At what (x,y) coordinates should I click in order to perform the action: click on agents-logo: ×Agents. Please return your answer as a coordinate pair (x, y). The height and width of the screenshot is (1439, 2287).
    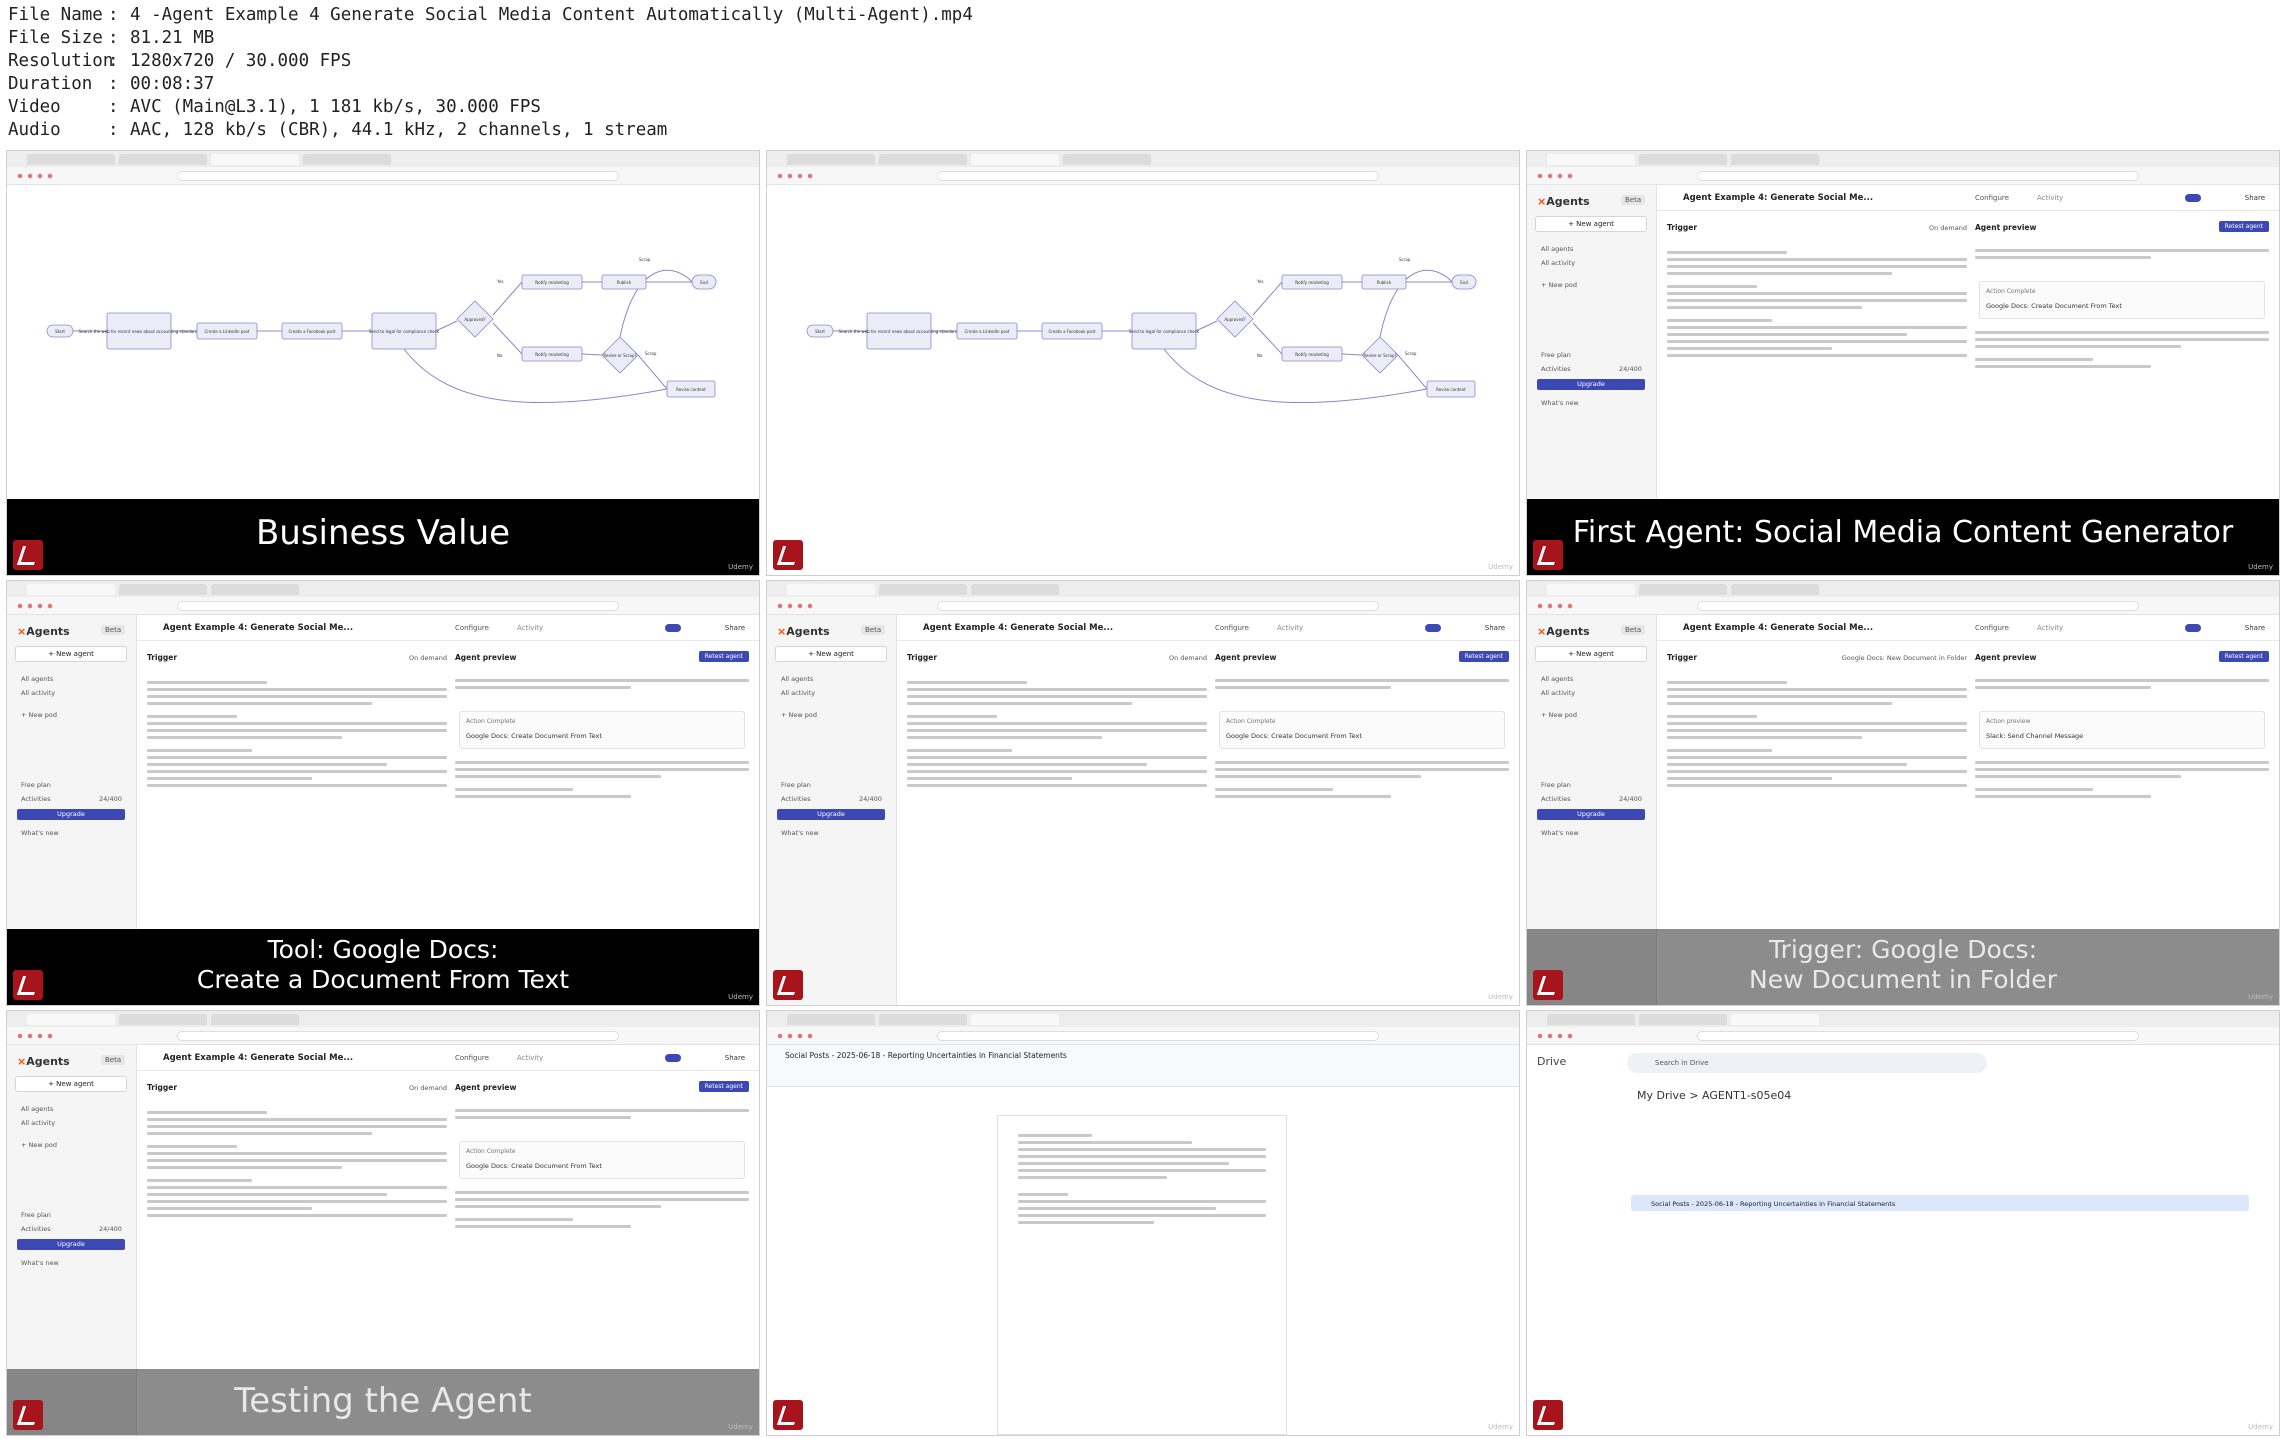
    Looking at the image, I should click on (43, 631).